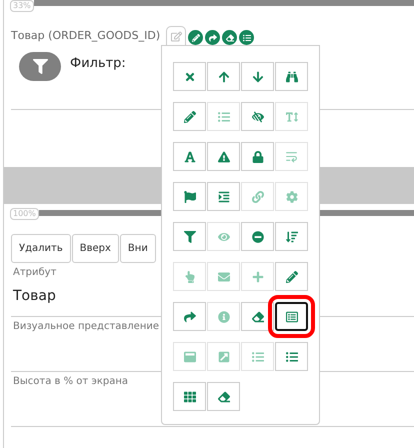 Image resolution: width=414 pixels, height=448 pixels. I want to click on edit-icon, so click(176, 36).